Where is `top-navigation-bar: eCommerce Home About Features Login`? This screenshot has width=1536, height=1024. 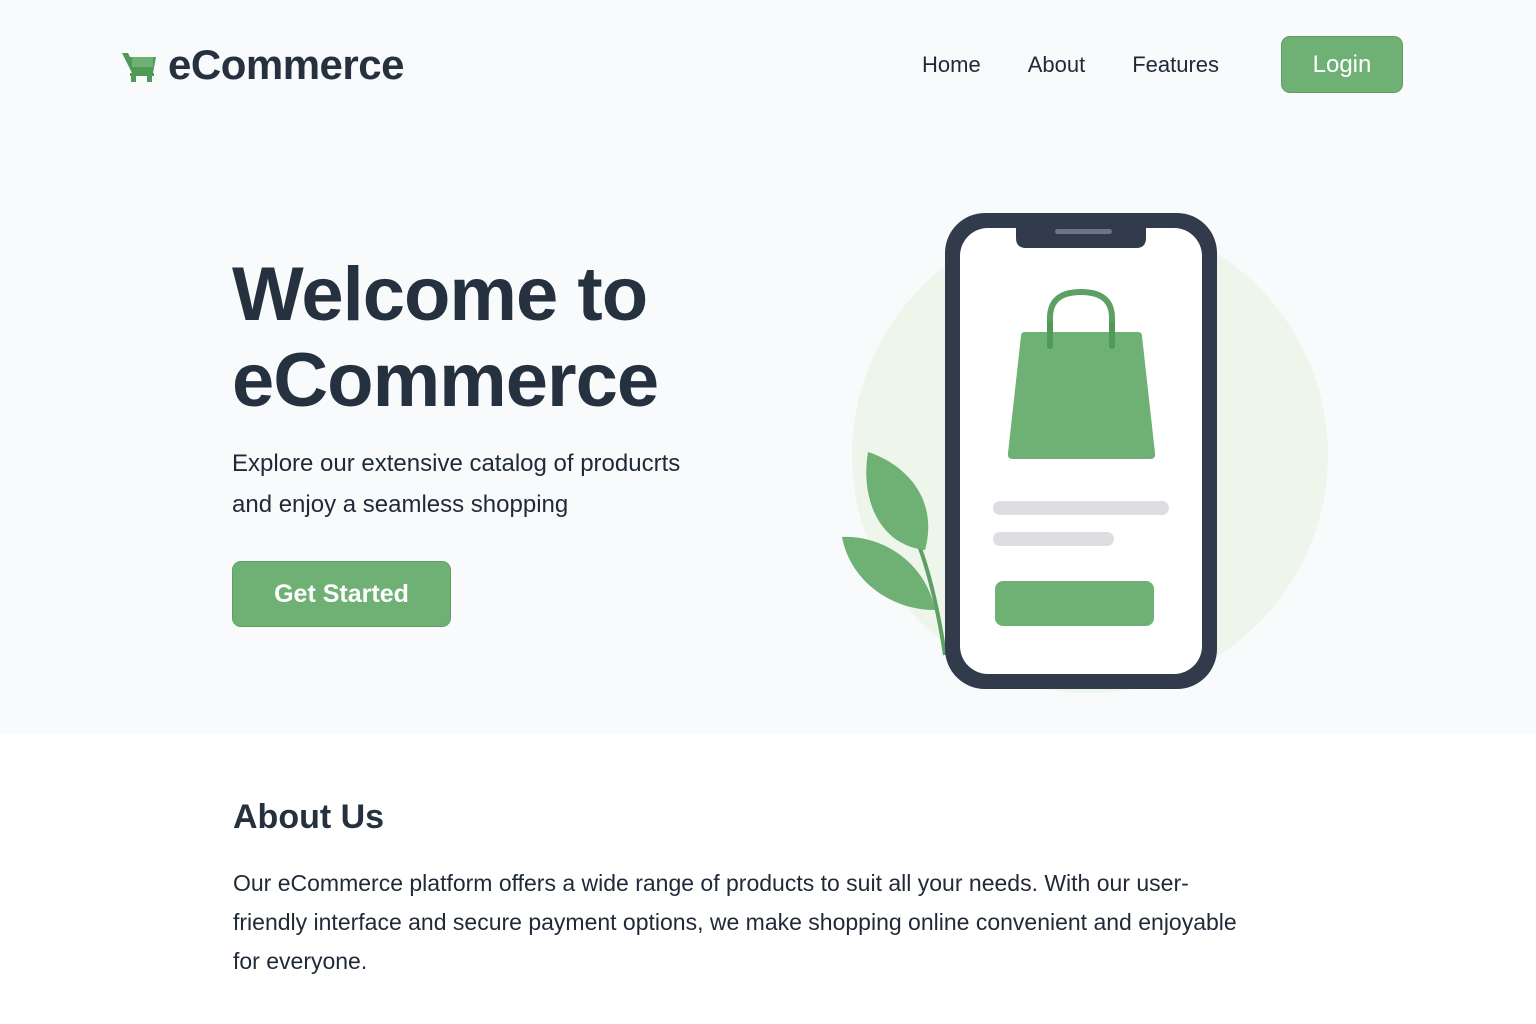 top-navigation-bar: eCommerce Home About Features Login is located at coordinates (768, 65).